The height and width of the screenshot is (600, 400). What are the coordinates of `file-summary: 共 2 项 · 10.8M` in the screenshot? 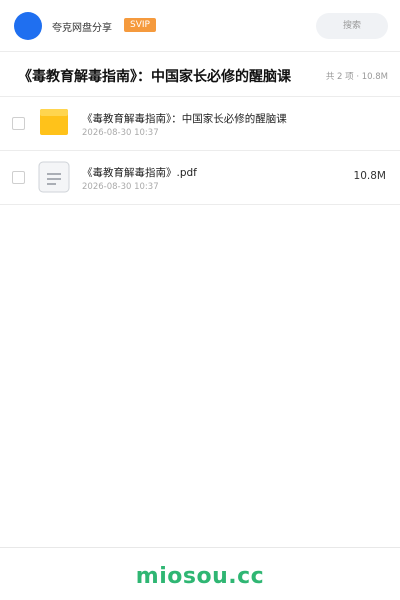 It's located at (356, 77).